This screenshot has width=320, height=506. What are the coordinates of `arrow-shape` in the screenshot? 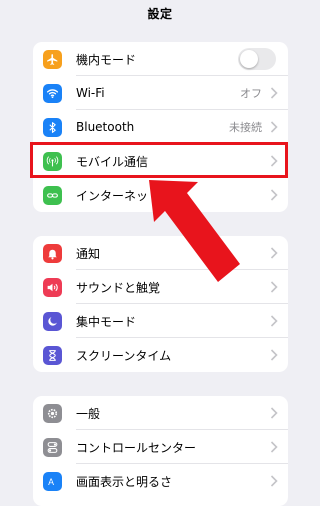 It's located at (194, 231).